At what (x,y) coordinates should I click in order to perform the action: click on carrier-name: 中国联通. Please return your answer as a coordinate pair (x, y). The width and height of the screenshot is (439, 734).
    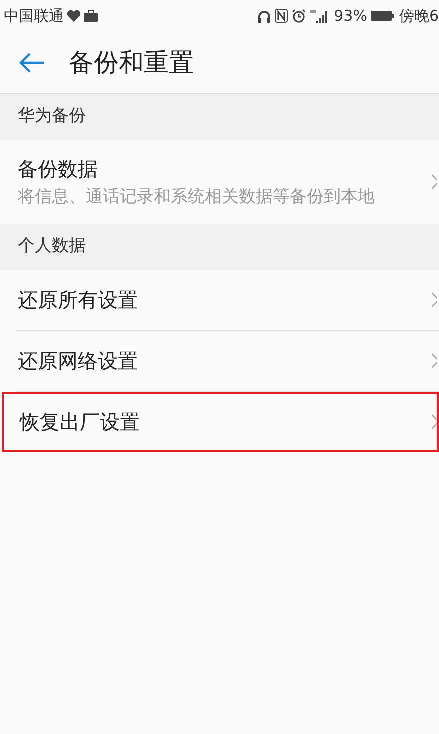
    Looking at the image, I should click on (34, 16).